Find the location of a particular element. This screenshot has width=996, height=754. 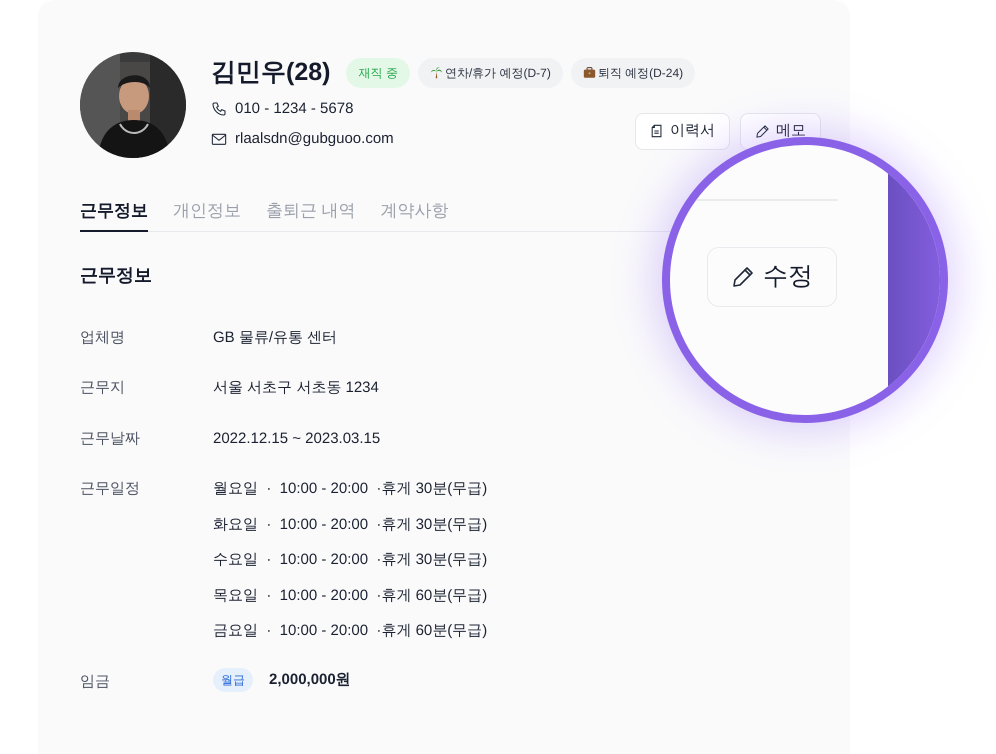

schedule-line: 수요일 · 10:00 - 20:00 ·휴게 30분(무급) is located at coordinates (350, 560).